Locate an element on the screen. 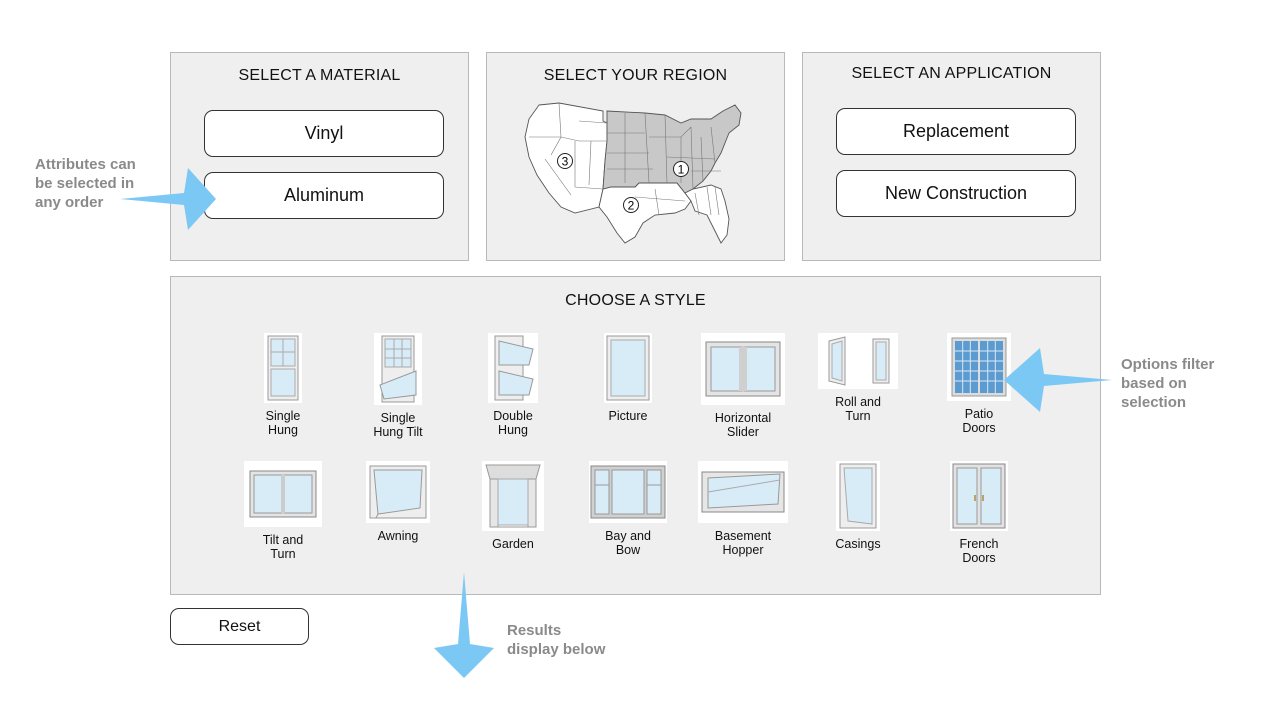  style-casings: Casings is located at coordinates (858, 506).